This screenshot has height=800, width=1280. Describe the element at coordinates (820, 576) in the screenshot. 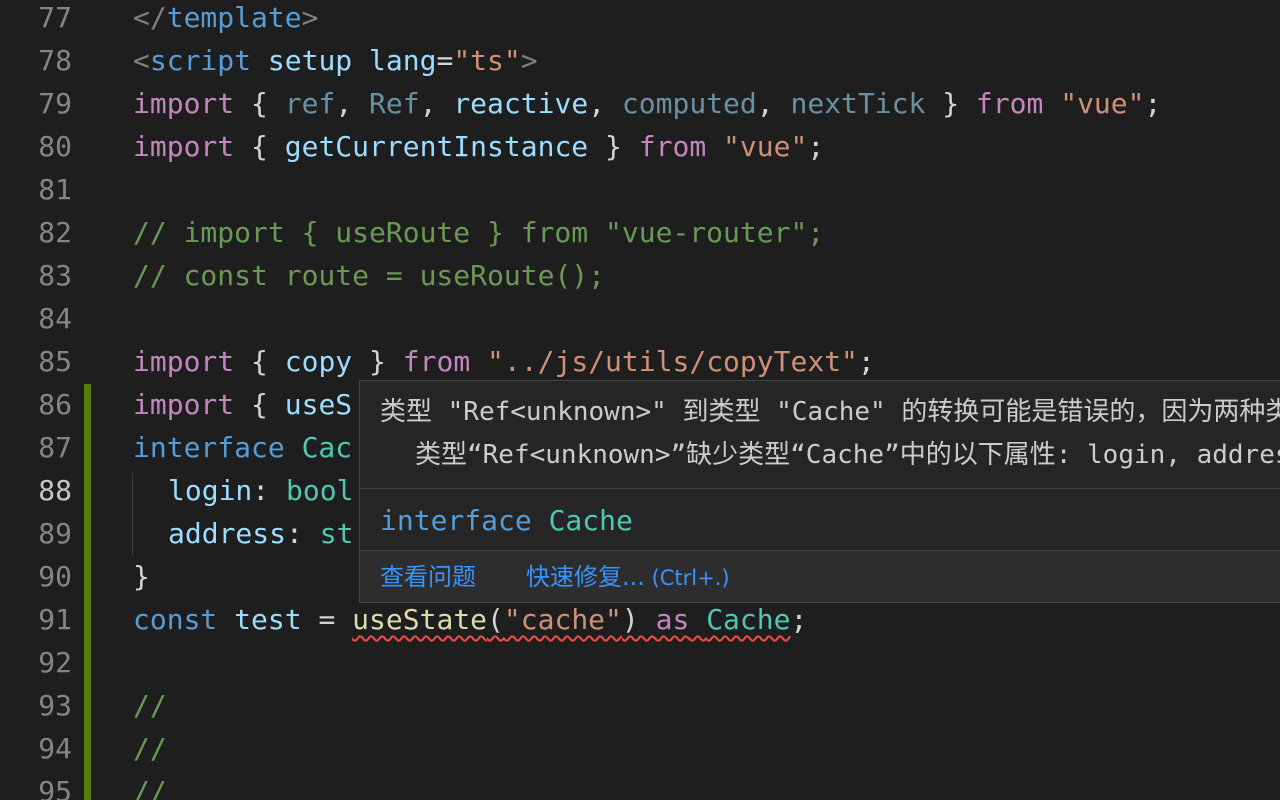

I see `hover-action-bar: 查看问题 快速修复... (Ctrl+.)` at that location.